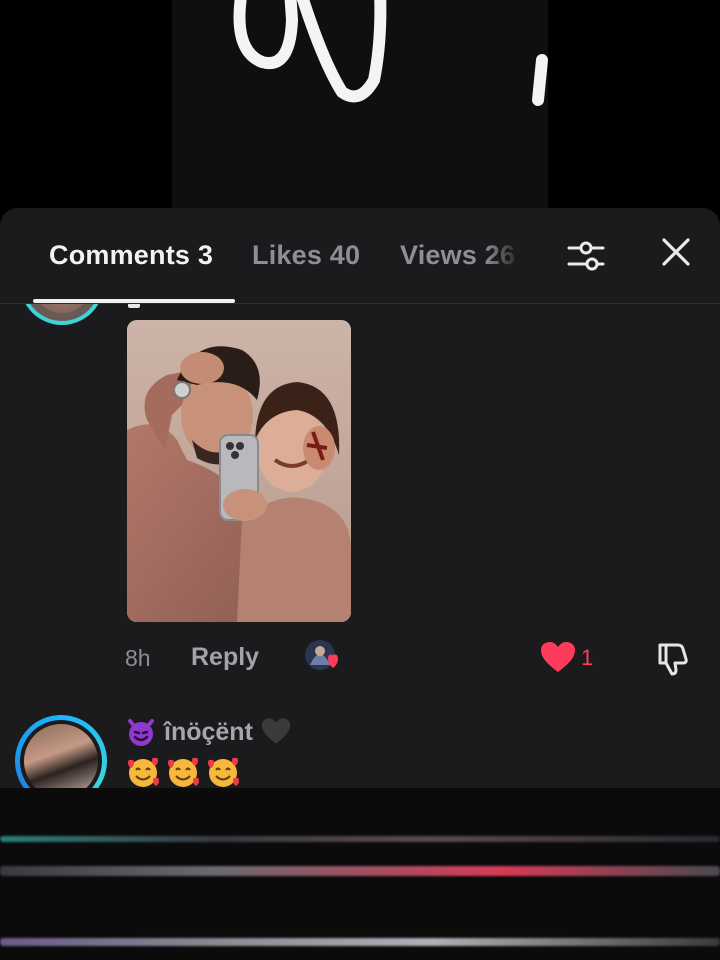 The height and width of the screenshot is (960, 720). Describe the element at coordinates (676, 252) in the screenshot. I see `close-icon` at that location.